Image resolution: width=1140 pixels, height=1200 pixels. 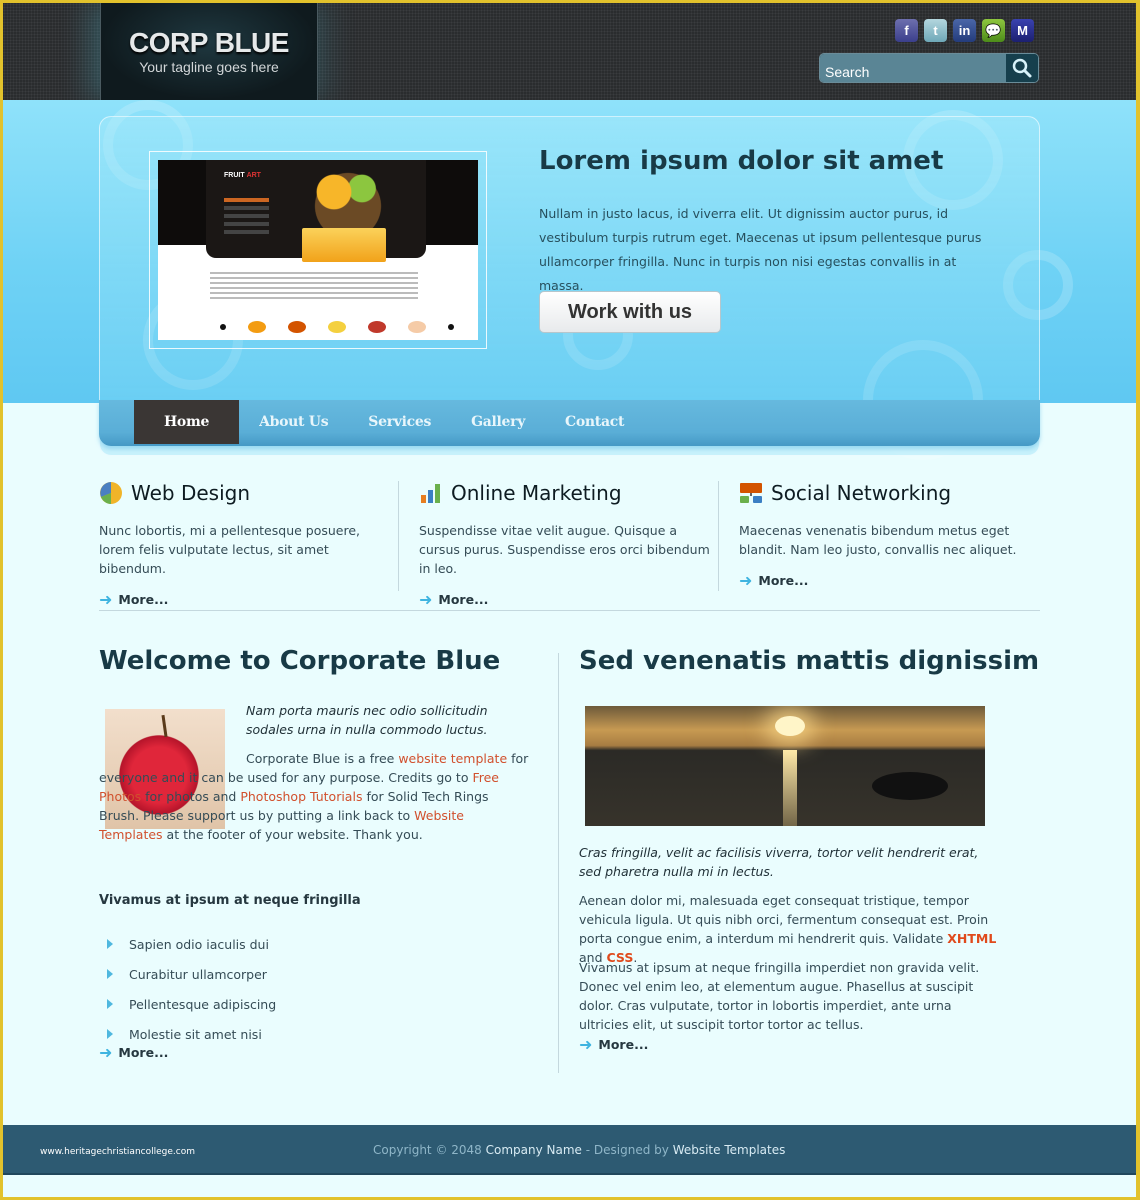 What do you see at coordinates (187, 422) in the screenshot?
I see `nav-home: Home` at bounding box center [187, 422].